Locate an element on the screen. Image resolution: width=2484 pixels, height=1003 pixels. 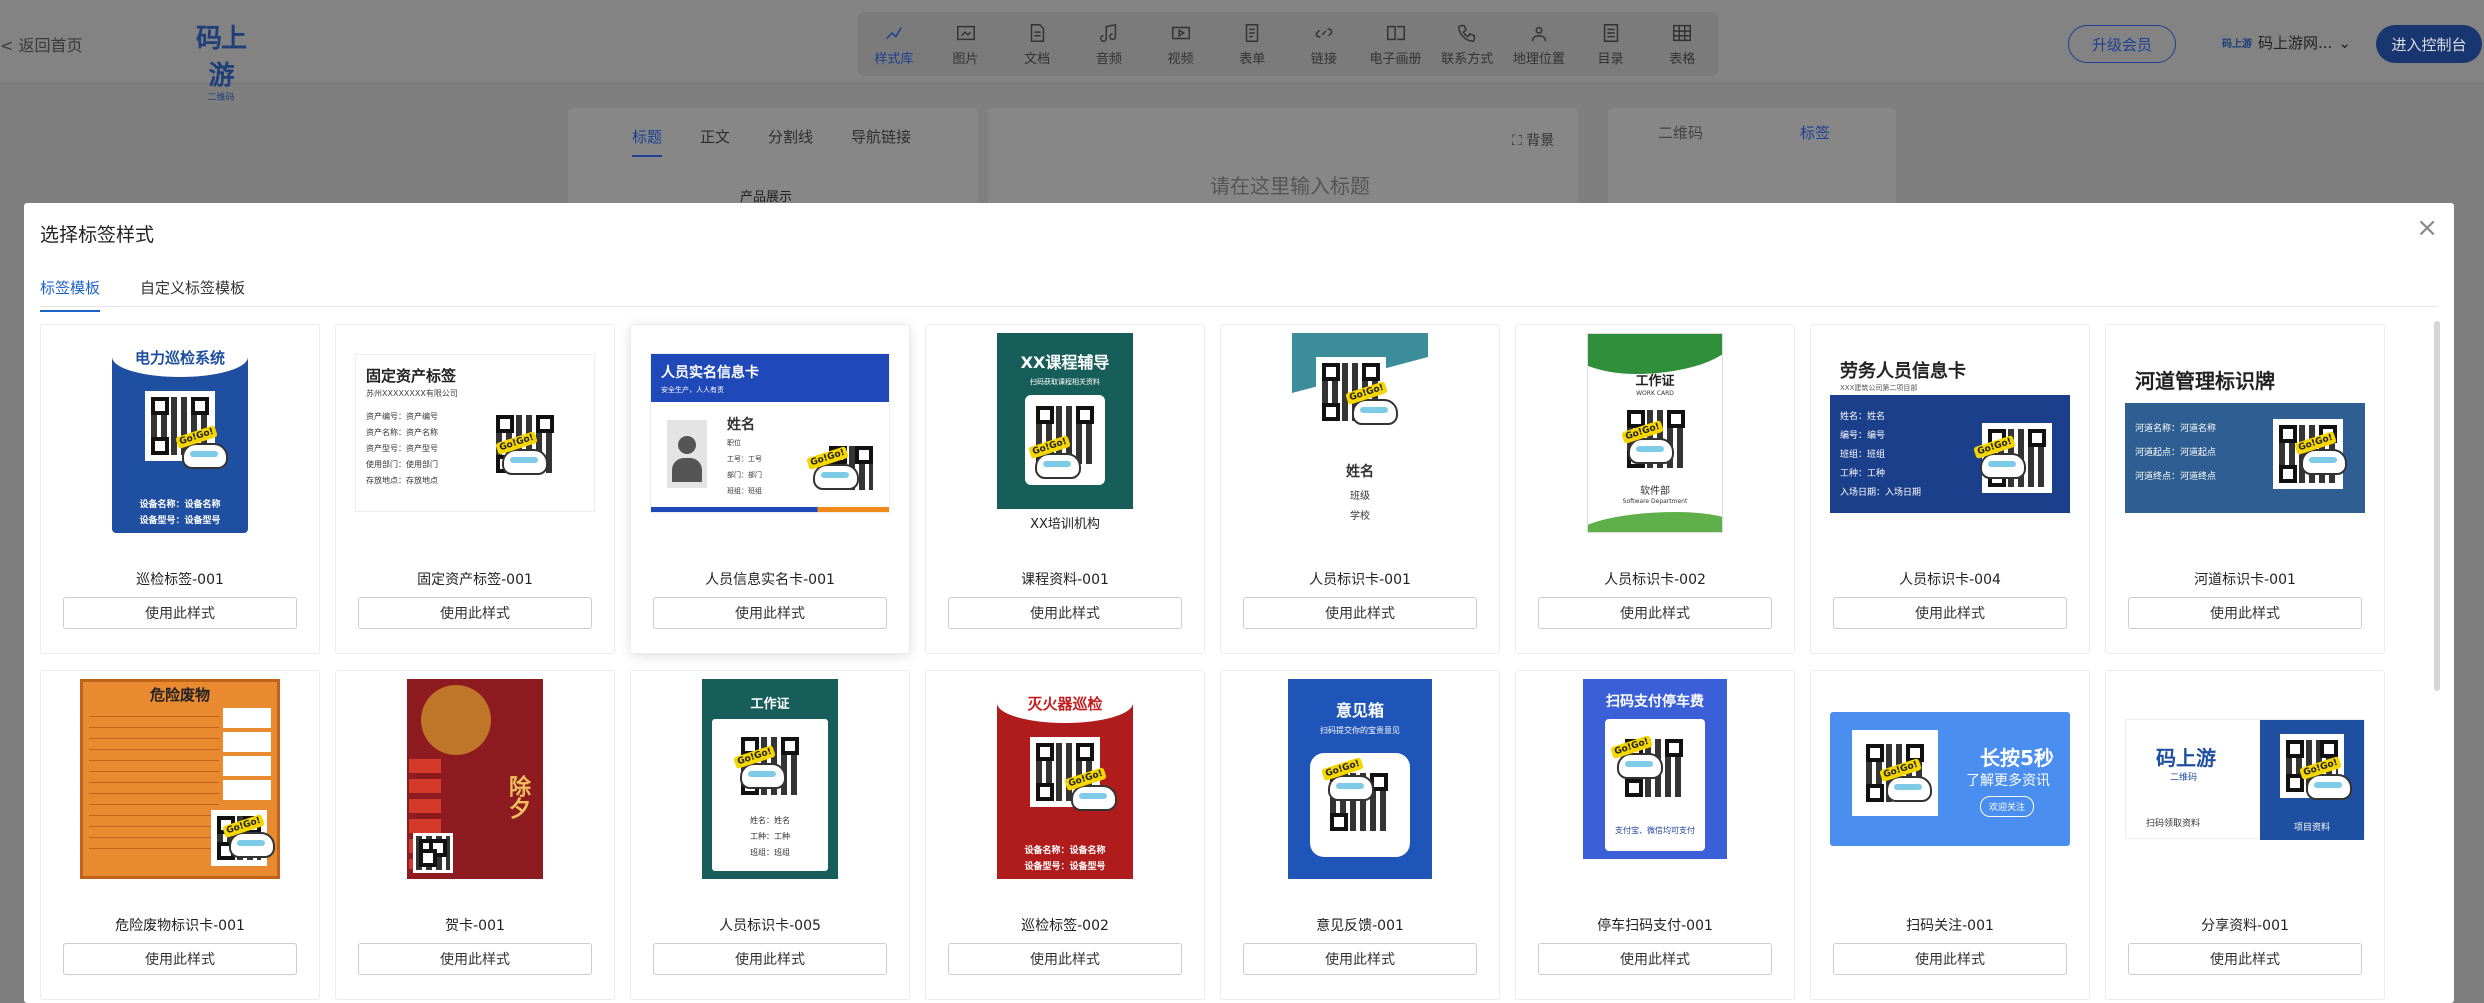
background-button: ⛶ 背景 is located at coordinates (1533, 140).